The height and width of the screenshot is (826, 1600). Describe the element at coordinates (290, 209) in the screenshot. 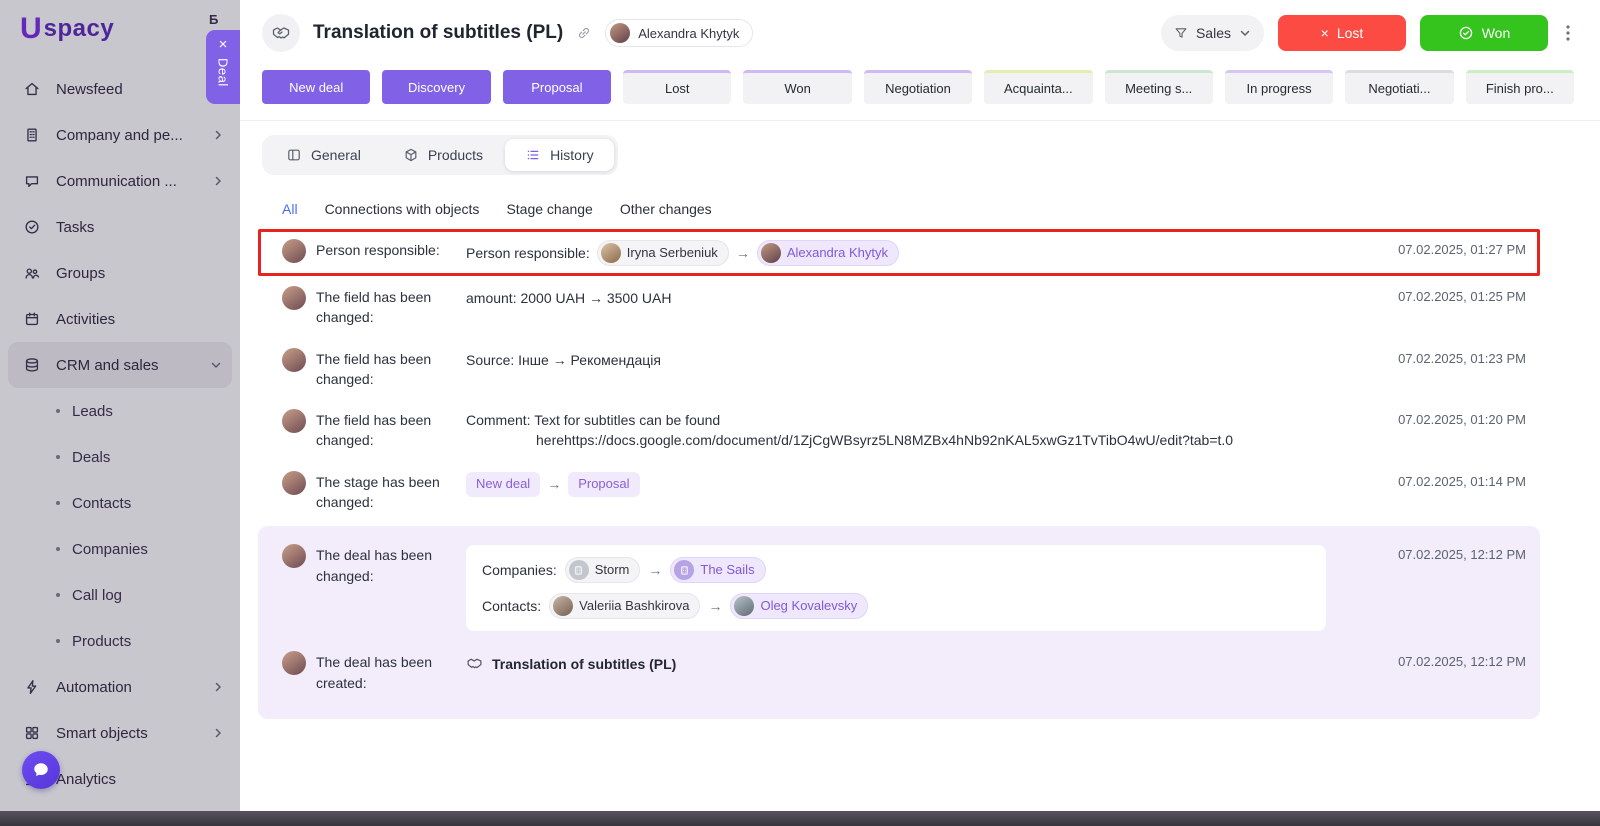

I see `filter-all: All` at that location.